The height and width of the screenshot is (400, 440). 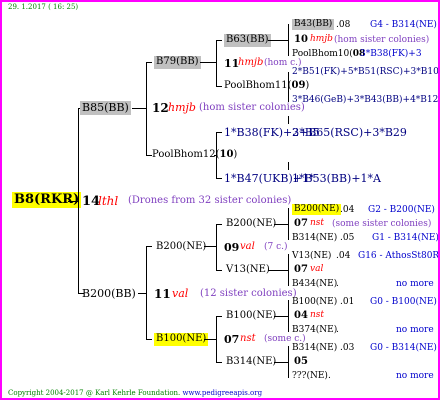 What do you see at coordinates (108, 201) in the screenshot?
I see `root-code: lthl` at bounding box center [108, 201].